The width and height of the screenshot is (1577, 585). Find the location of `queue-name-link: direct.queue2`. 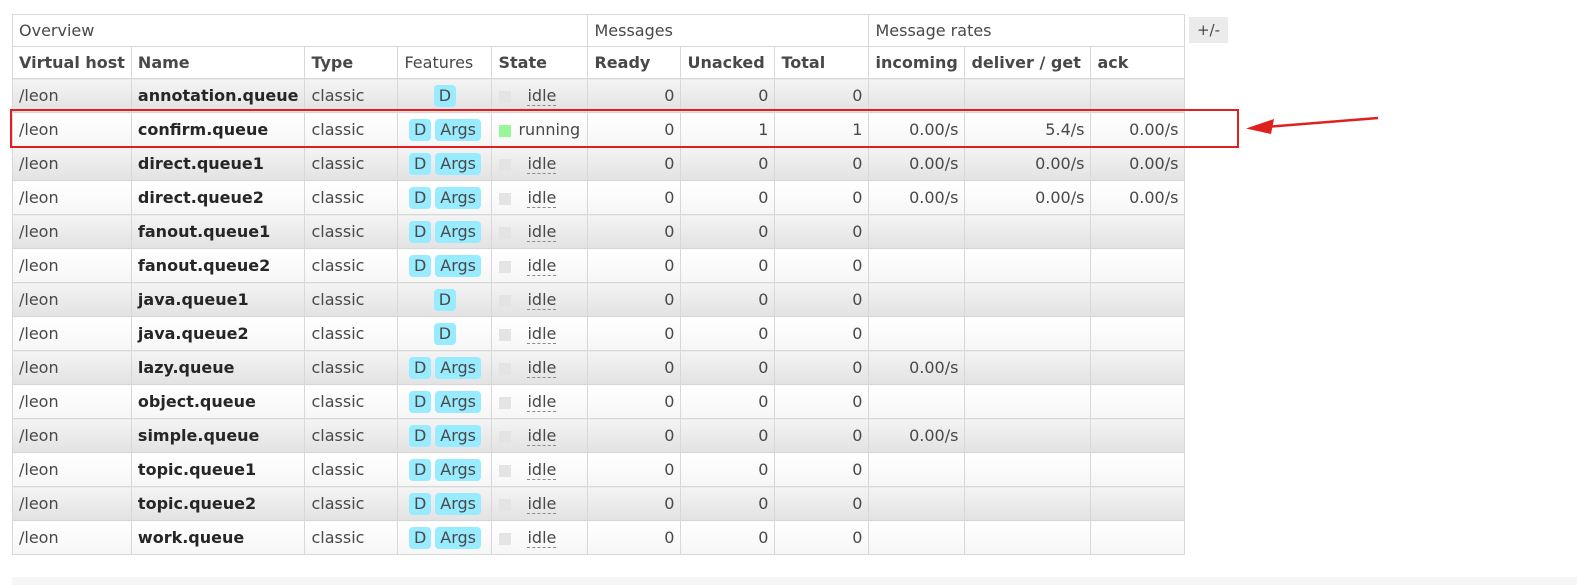

queue-name-link: direct.queue2 is located at coordinates (218, 197).